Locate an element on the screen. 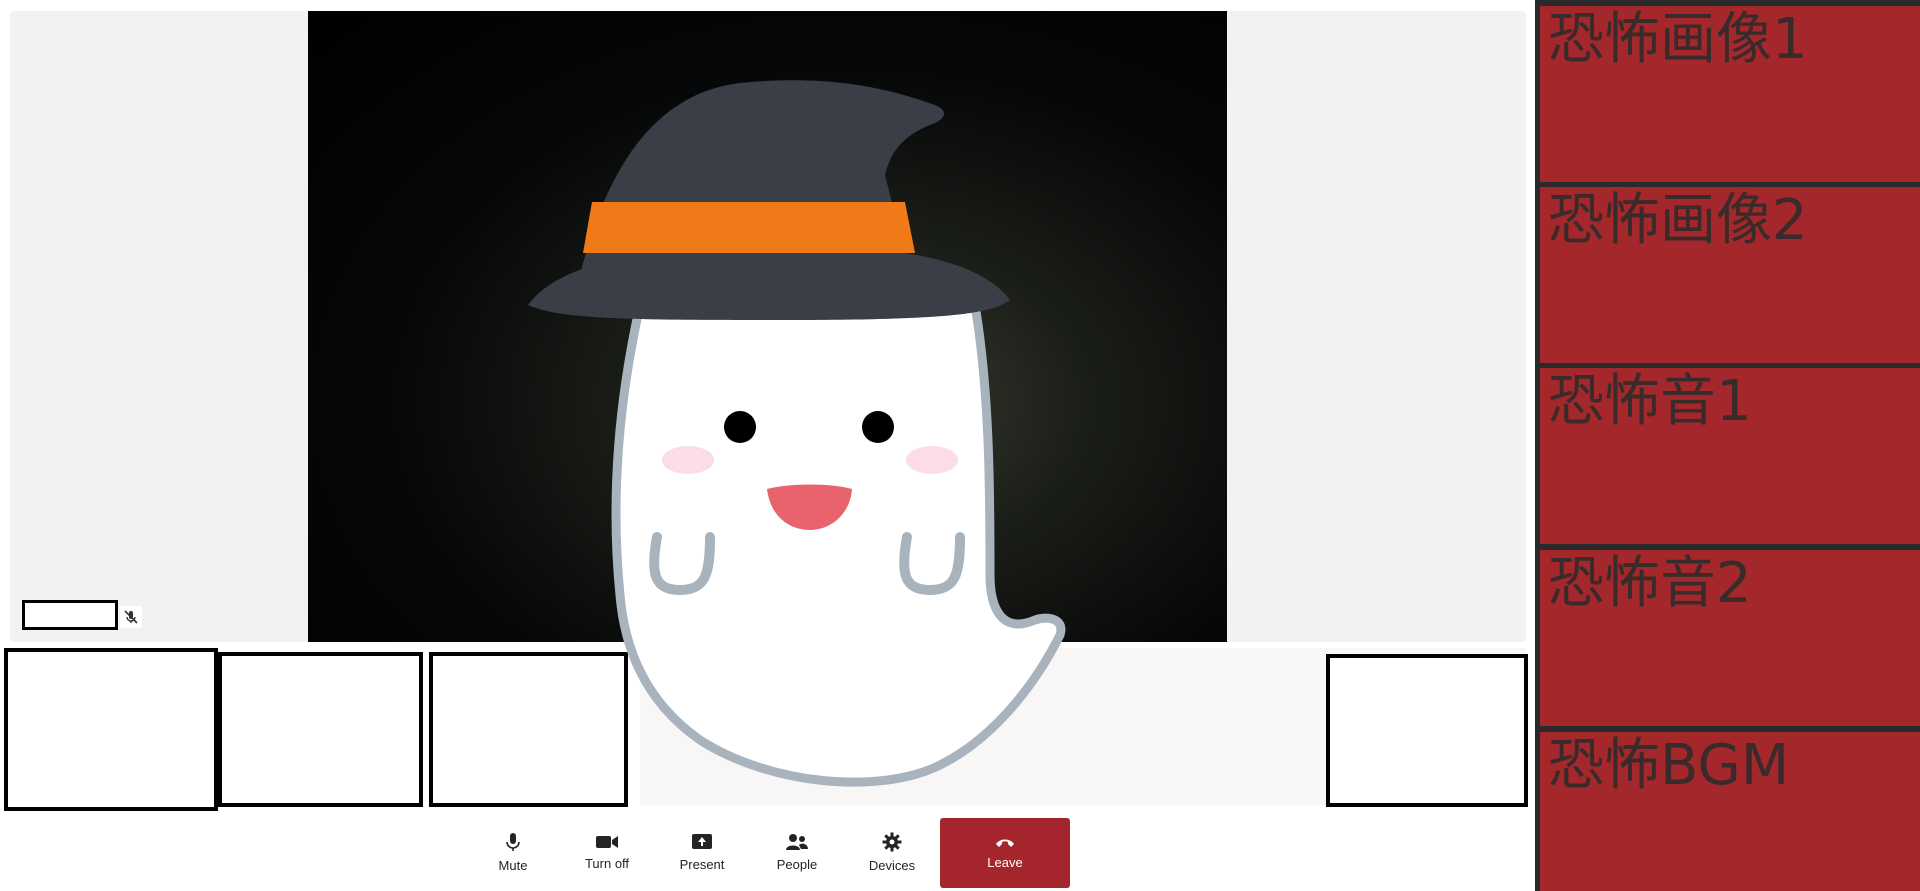 The width and height of the screenshot is (1920, 891). present-label: Present is located at coordinates (702, 864).